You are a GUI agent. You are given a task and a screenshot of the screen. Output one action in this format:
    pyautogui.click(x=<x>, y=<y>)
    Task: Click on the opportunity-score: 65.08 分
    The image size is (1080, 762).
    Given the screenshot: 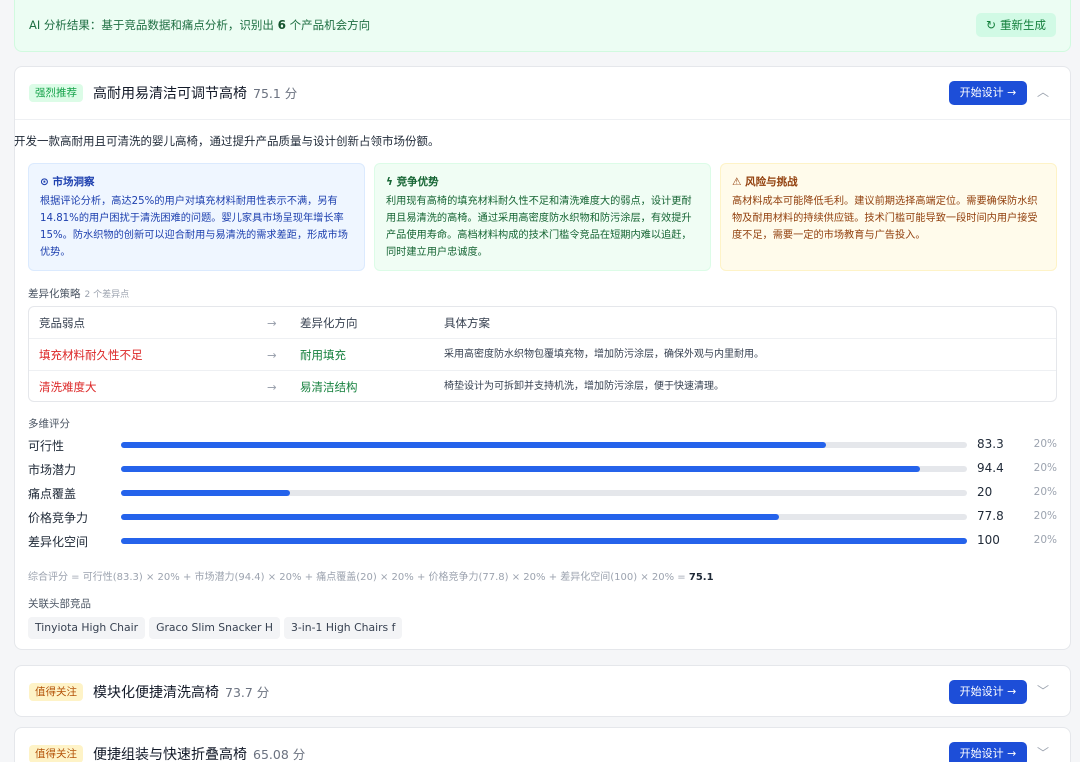 What is the action you would take?
    pyautogui.click(x=279, y=754)
    